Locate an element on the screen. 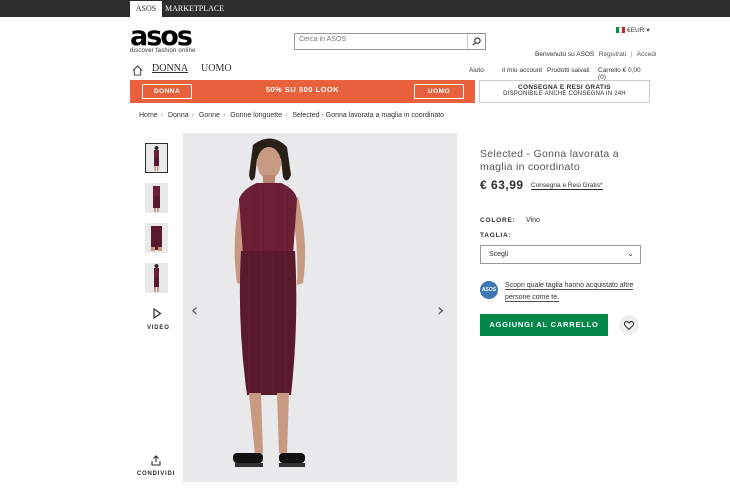 The width and height of the screenshot is (730, 489). size-select: Scegli ⌄ is located at coordinates (560, 254).